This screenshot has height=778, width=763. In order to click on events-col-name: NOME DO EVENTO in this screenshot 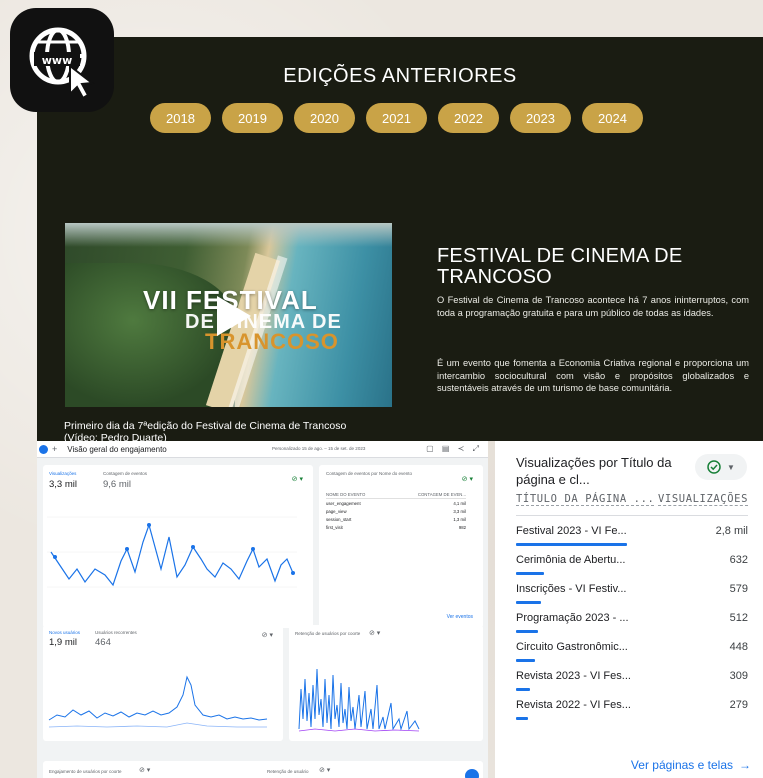, I will do `click(346, 494)`.